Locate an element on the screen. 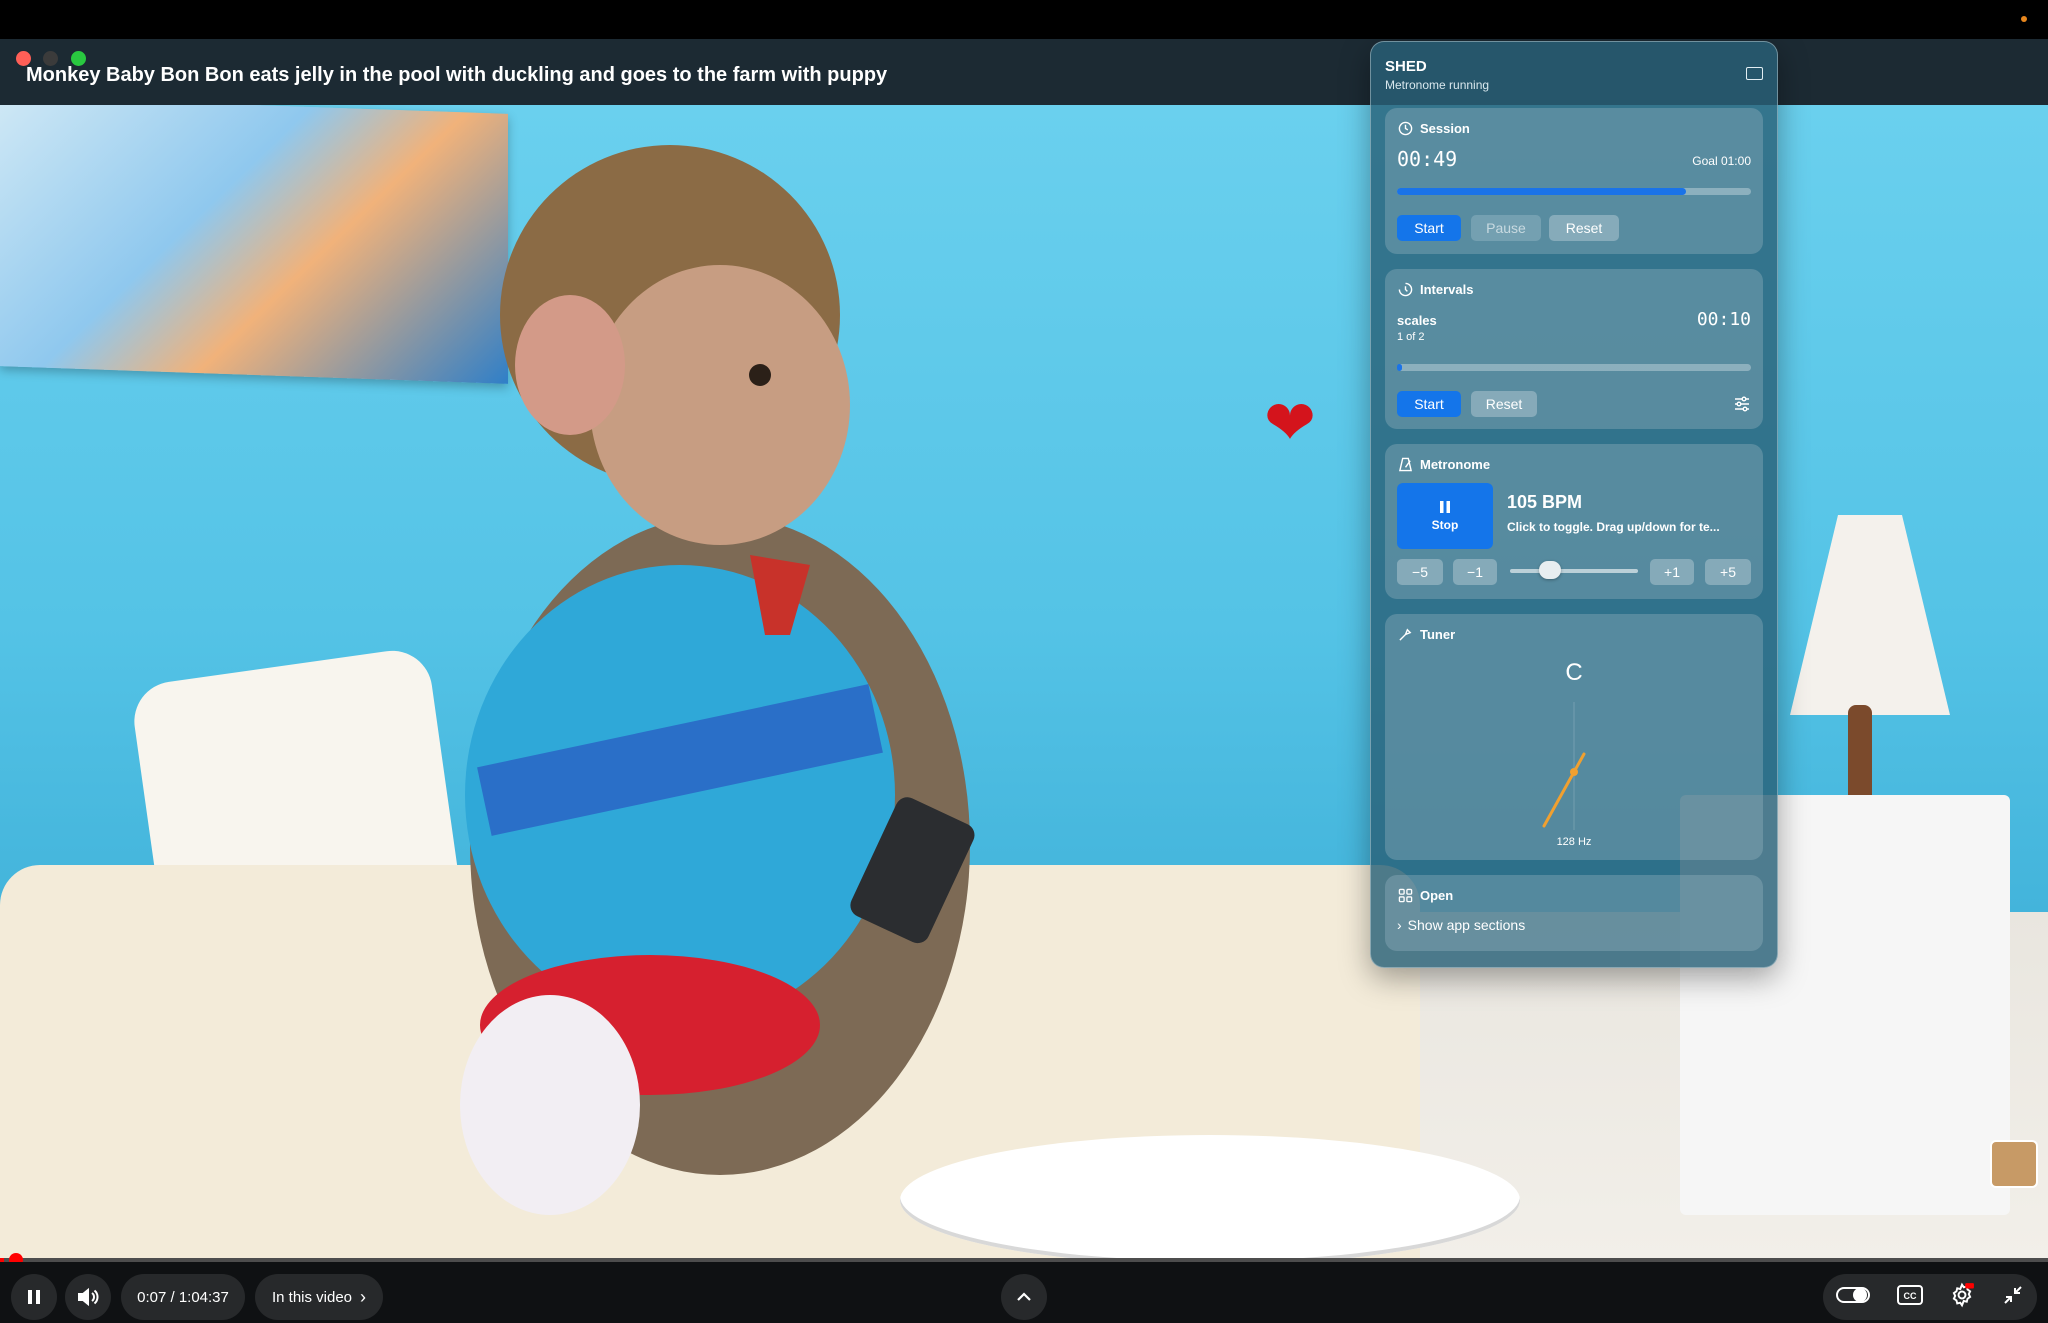  tempo-slider is located at coordinates (1574, 570).